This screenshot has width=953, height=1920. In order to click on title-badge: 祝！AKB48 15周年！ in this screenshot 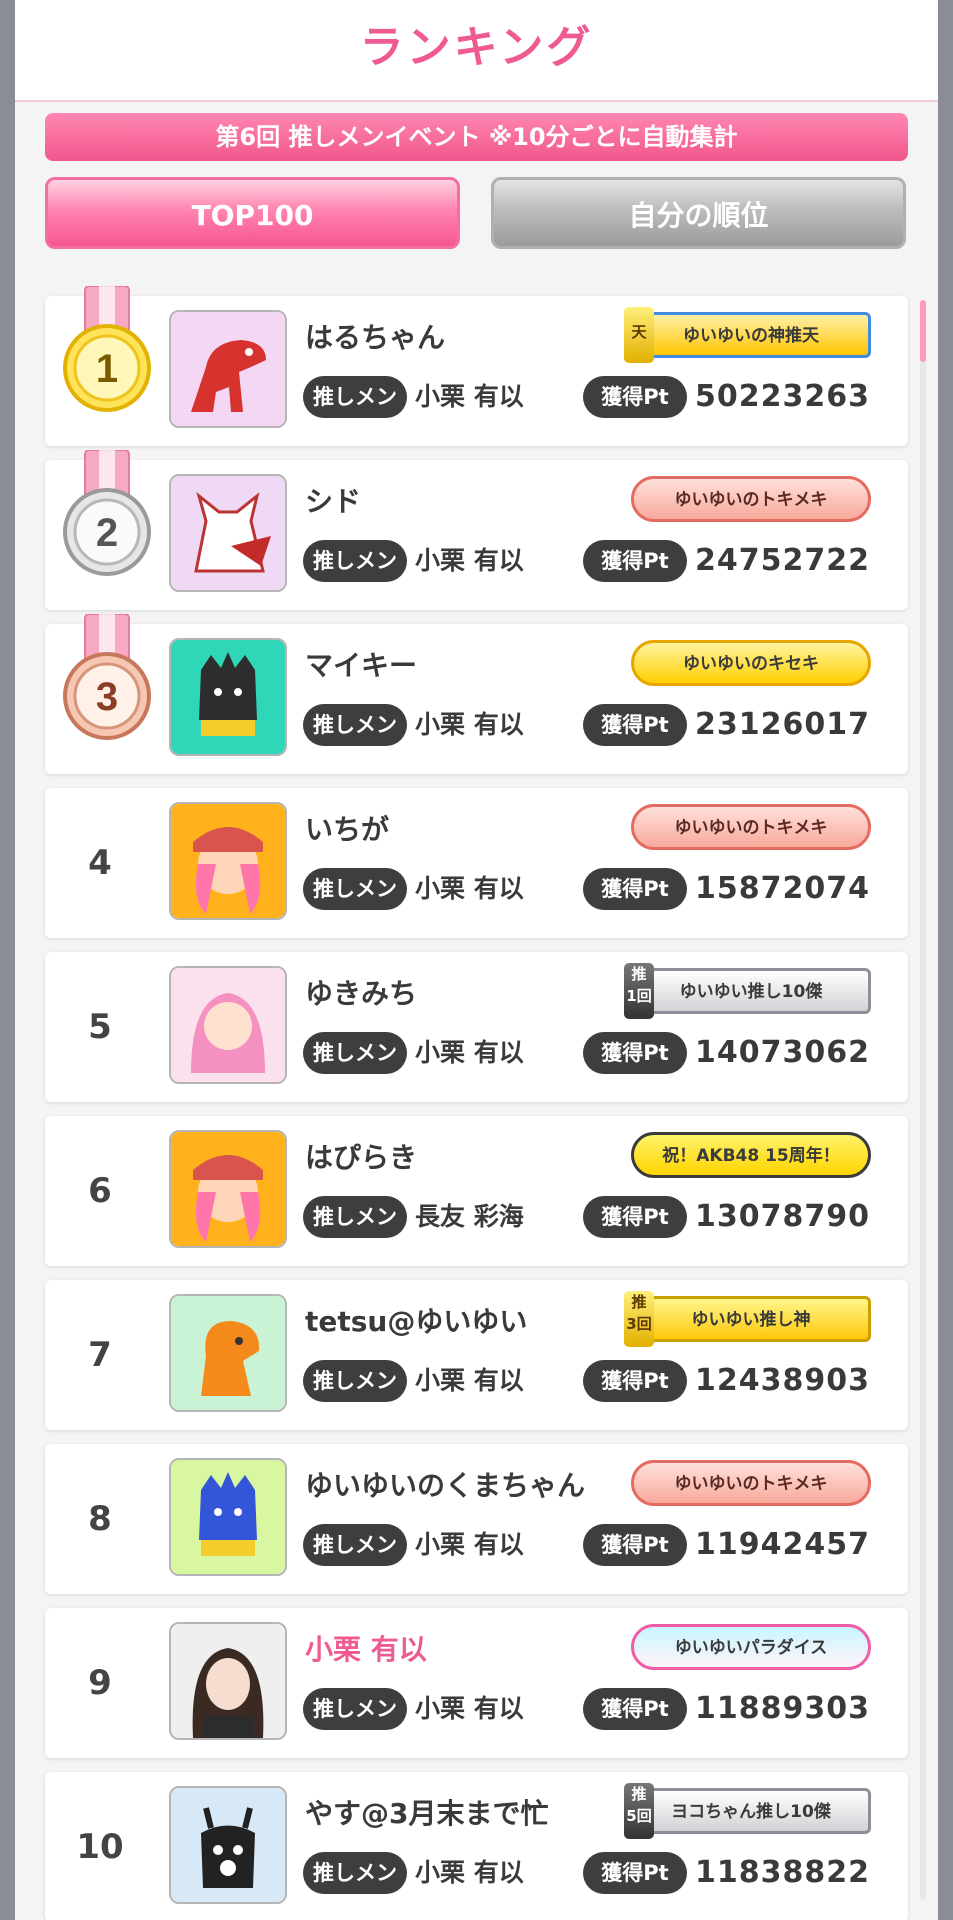, I will do `click(751, 1155)`.